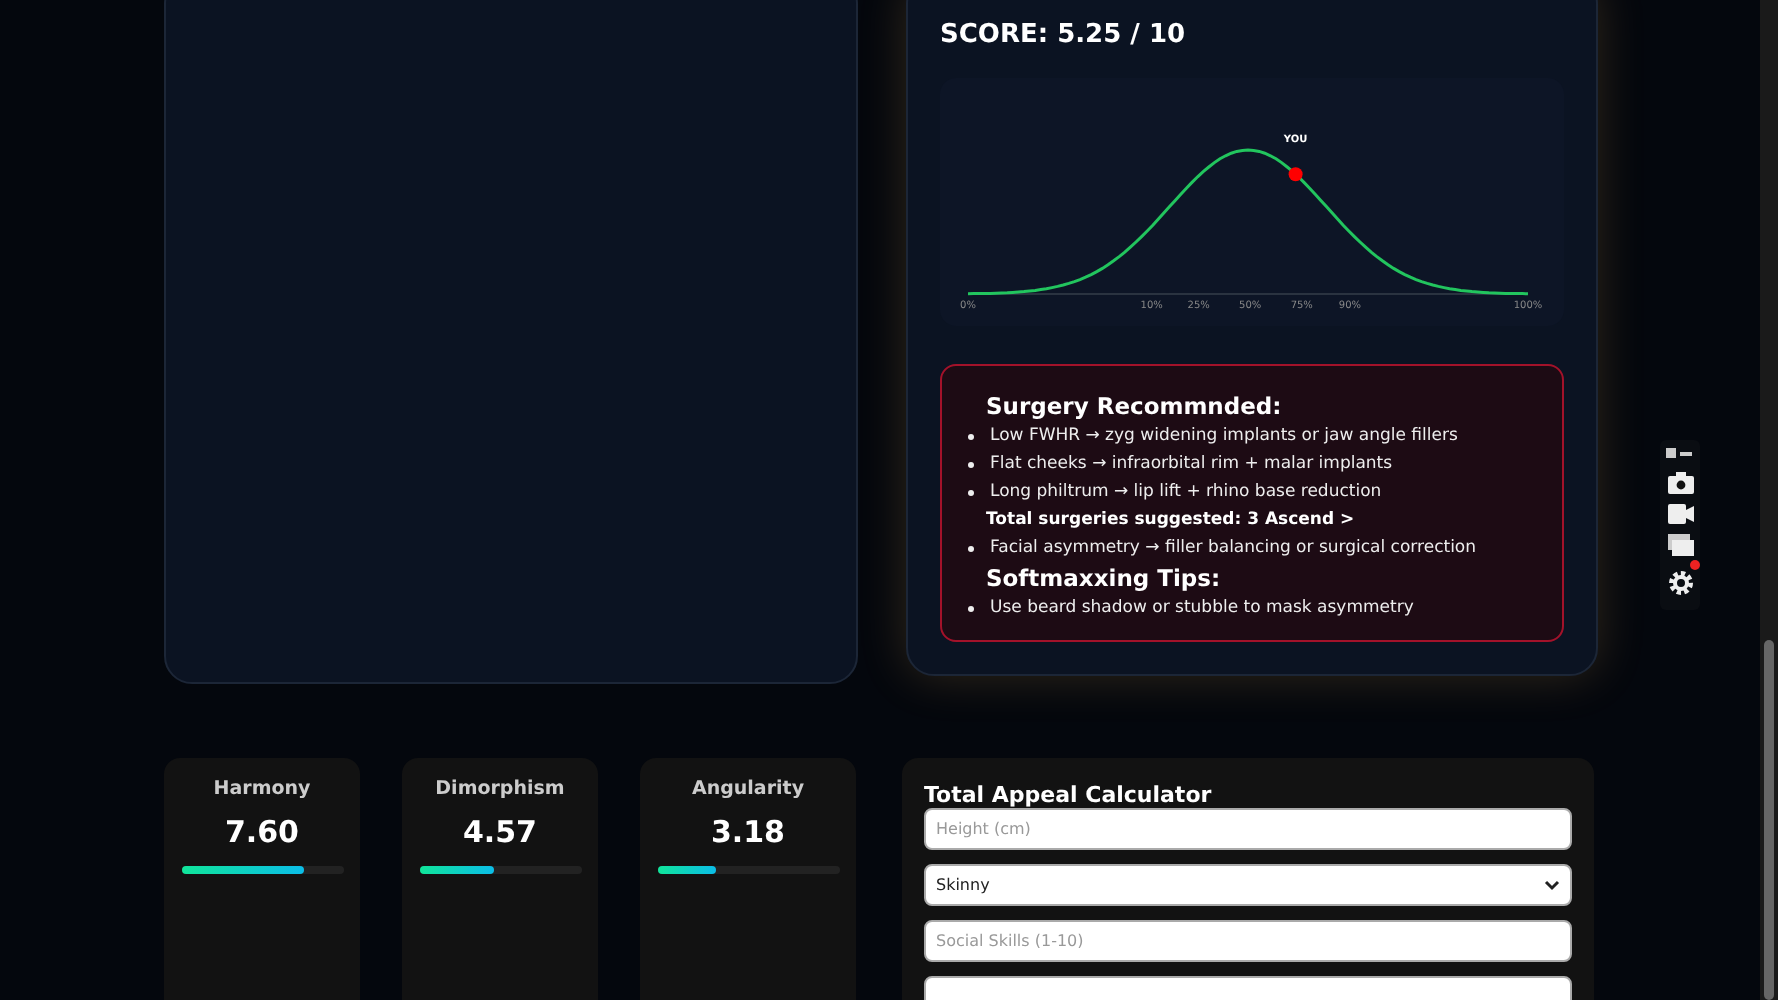 Image resolution: width=1778 pixels, height=1000 pixels. What do you see at coordinates (1069, 795) in the screenshot?
I see `calculator-title: Total Appeal Calculator` at bounding box center [1069, 795].